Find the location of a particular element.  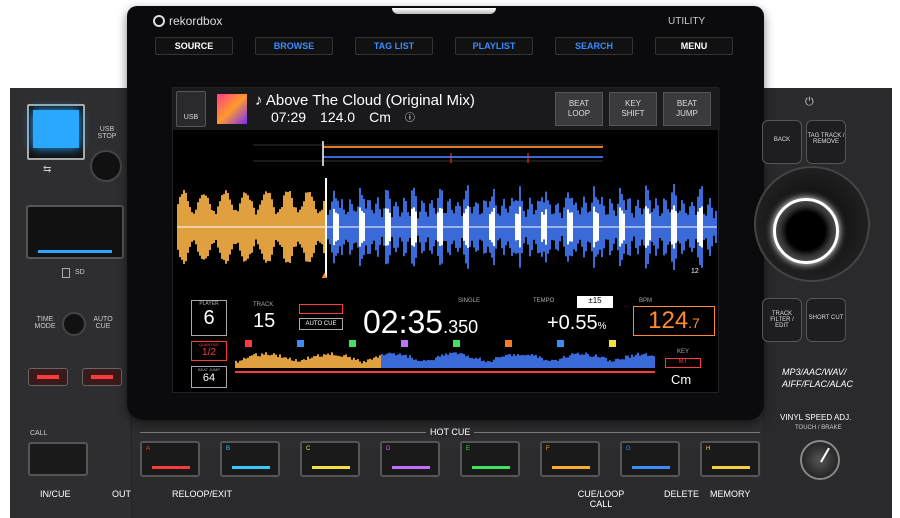

quantize-box: QUANTIZE 1/2 is located at coordinates (209, 351).